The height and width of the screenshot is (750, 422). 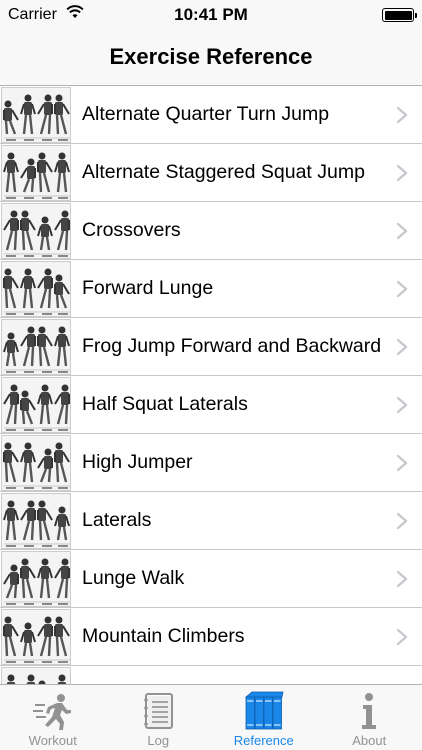 What do you see at coordinates (211, 463) in the screenshot?
I see `list-item: High Jumper` at bounding box center [211, 463].